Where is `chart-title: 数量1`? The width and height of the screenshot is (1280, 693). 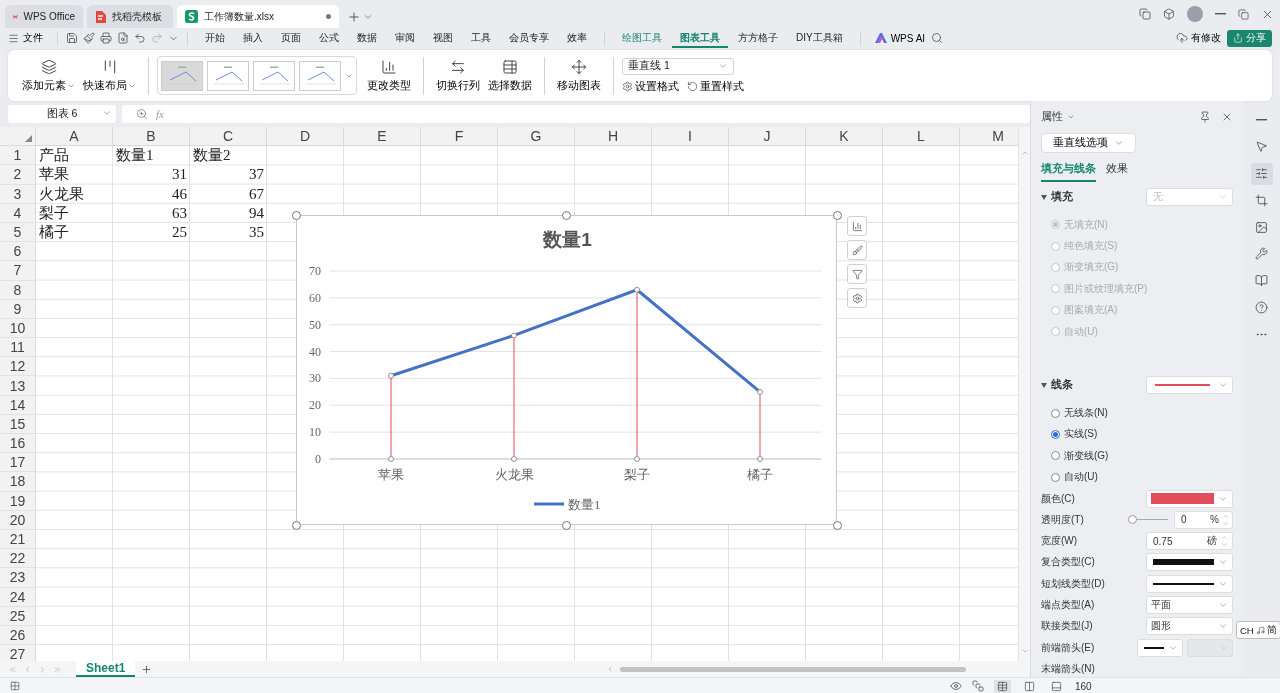 chart-title: 数量1 is located at coordinates (567, 239).